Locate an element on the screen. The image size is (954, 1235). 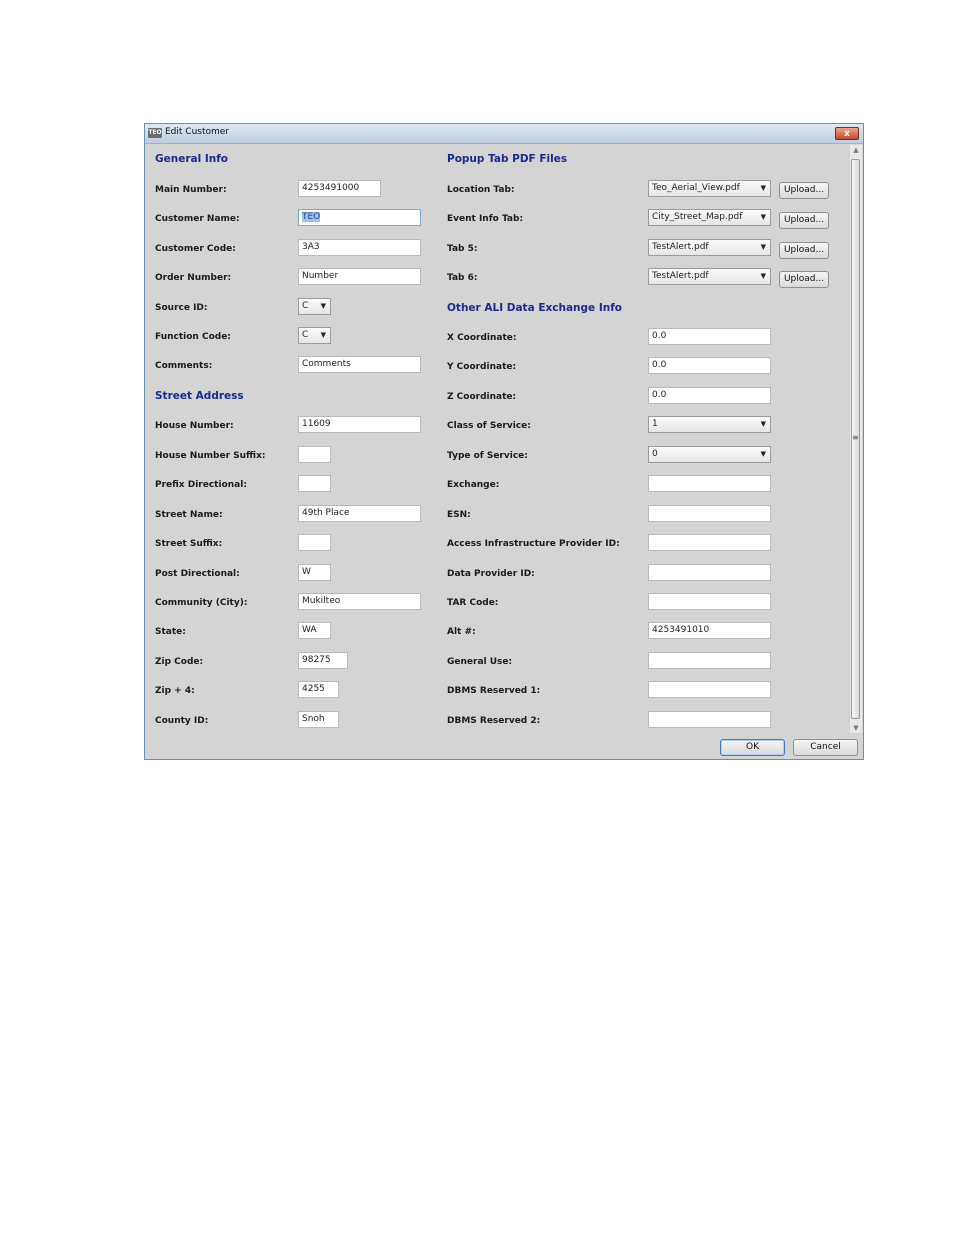
house-number-suffix-input is located at coordinates (314, 454).